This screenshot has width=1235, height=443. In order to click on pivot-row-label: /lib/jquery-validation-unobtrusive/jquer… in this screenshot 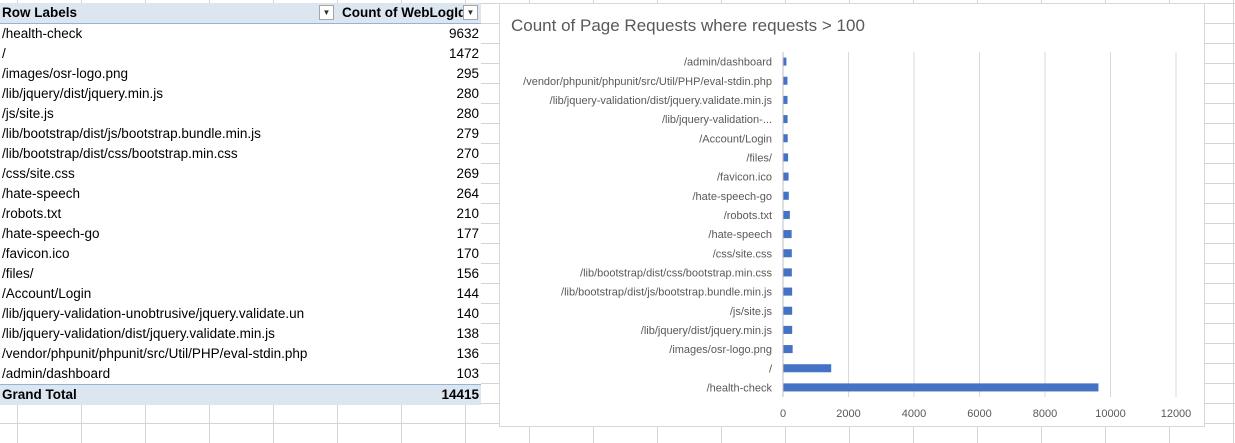, I will do `click(153, 313)`.